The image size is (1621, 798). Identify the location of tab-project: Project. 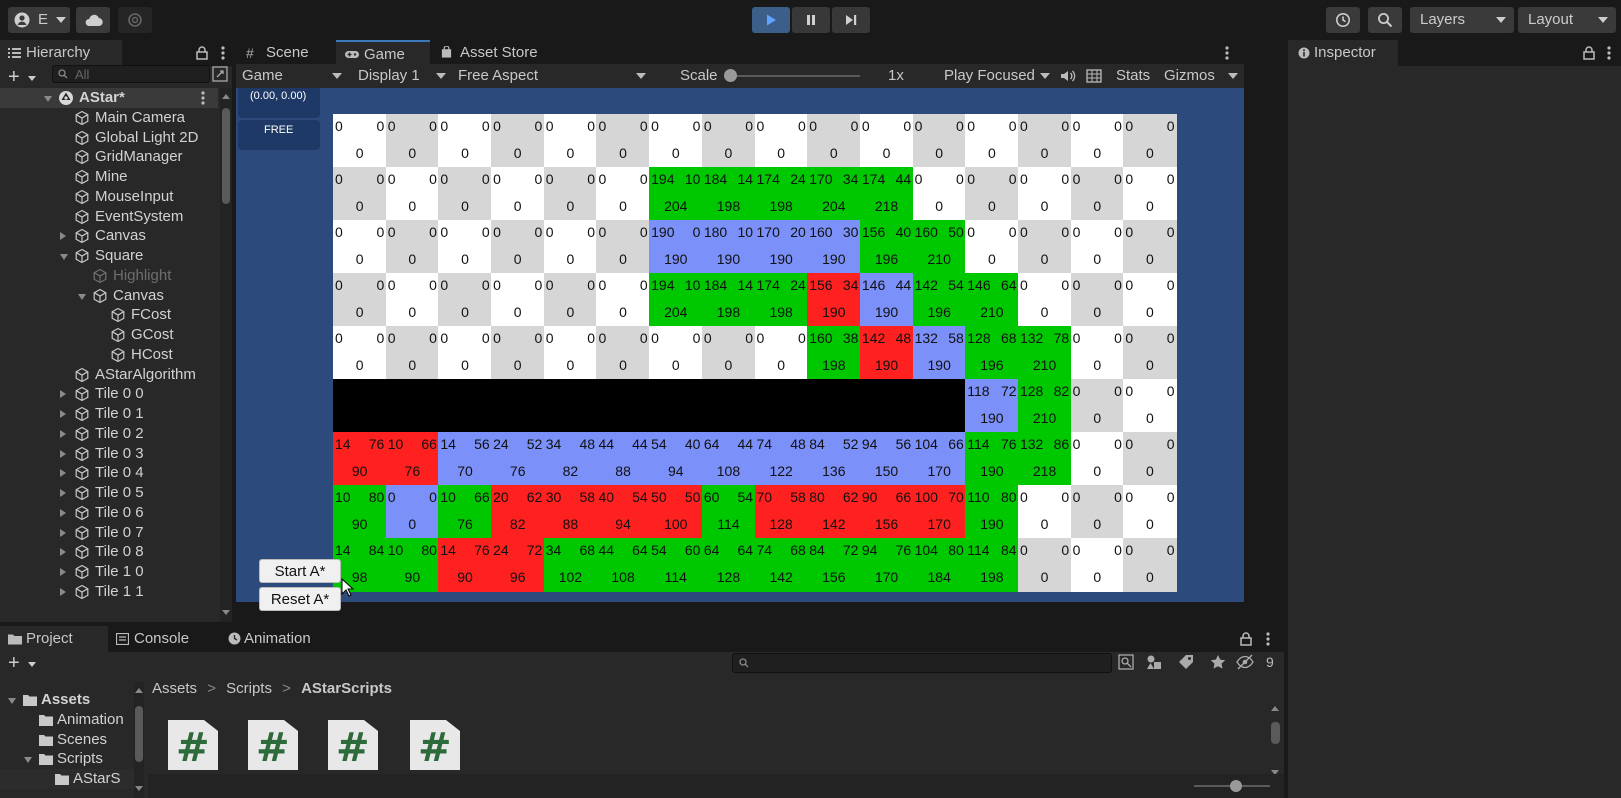
(54, 639).